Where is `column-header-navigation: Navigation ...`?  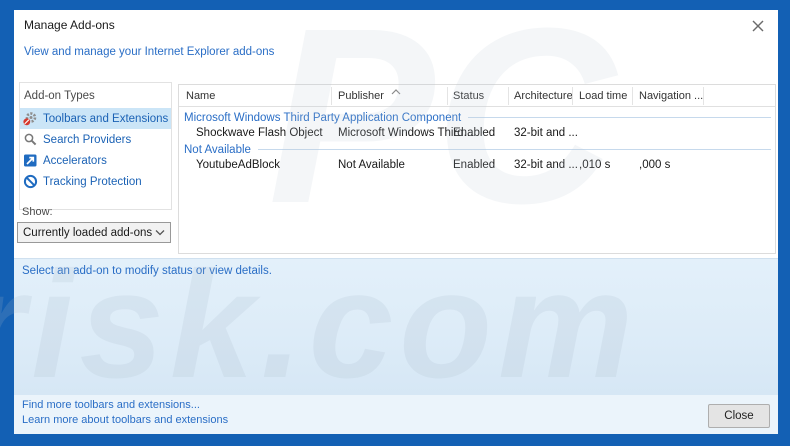 column-header-navigation: Navigation ... is located at coordinates (671, 96).